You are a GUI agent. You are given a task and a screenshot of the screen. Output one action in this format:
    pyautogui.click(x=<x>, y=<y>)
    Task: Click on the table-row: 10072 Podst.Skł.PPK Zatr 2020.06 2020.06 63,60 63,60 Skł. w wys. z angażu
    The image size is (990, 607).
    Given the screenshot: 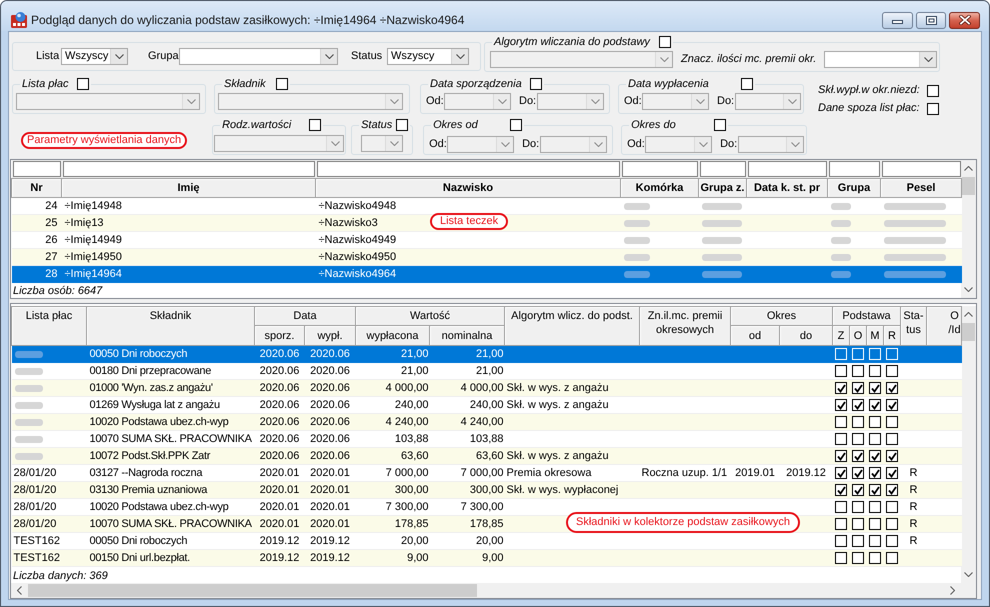 What is the action you would take?
    pyautogui.click(x=487, y=456)
    